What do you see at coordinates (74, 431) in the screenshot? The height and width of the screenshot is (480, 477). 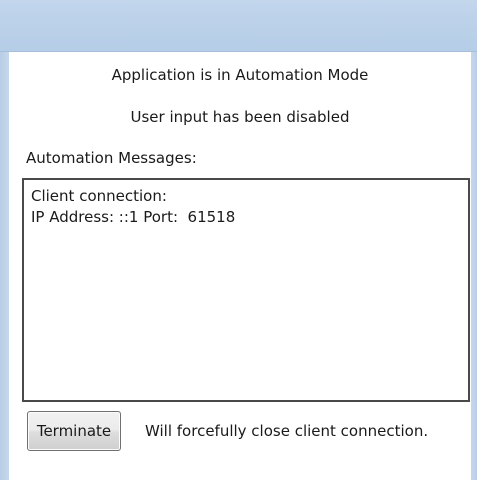 I see `terminate-button: Terminate` at bounding box center [74, 431].